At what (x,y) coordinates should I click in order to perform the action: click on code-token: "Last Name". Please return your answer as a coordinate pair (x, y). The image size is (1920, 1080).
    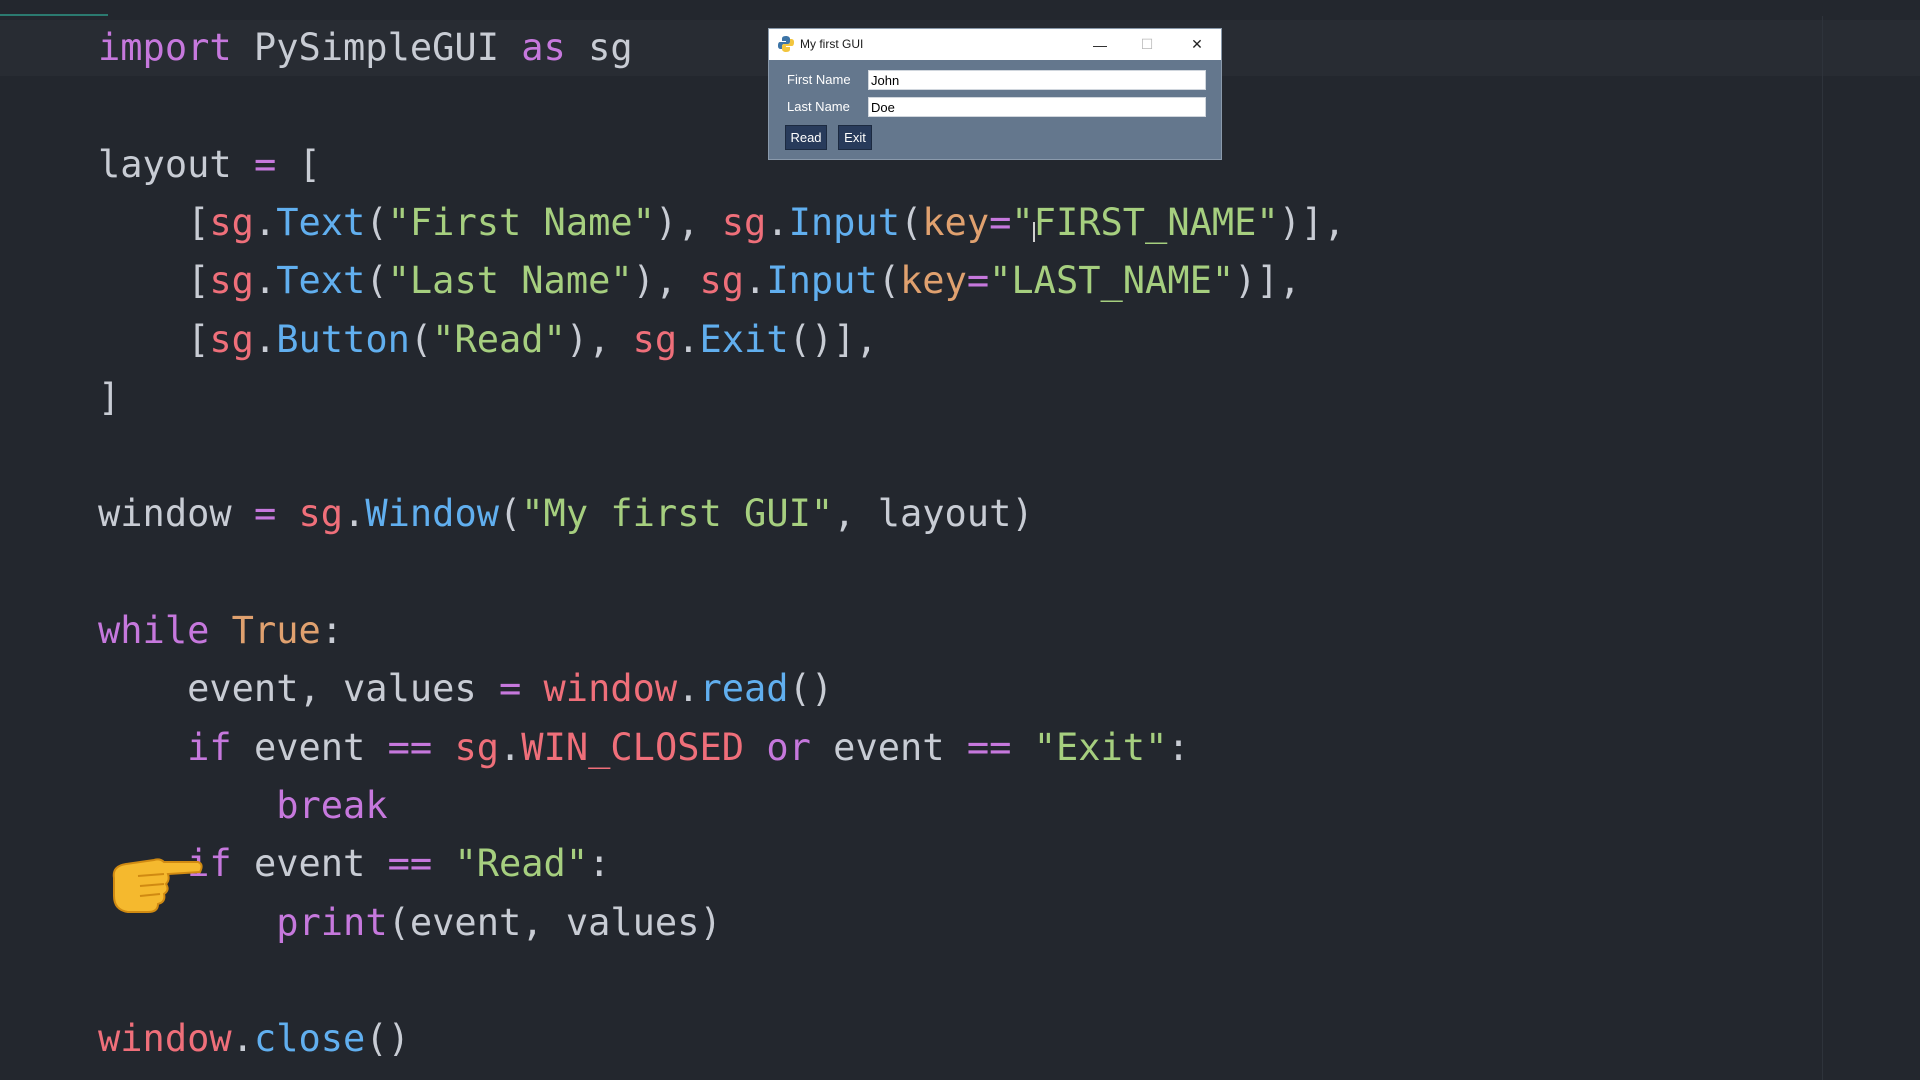
    Looking at the image, I should click on (510, 281).